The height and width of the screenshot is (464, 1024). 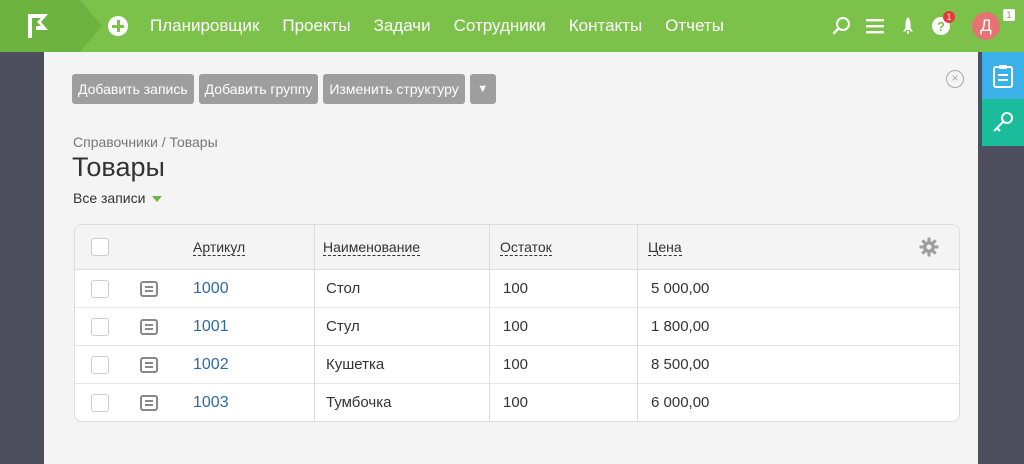 I want to click on right-side-strip, so click(x=1003, y=258).